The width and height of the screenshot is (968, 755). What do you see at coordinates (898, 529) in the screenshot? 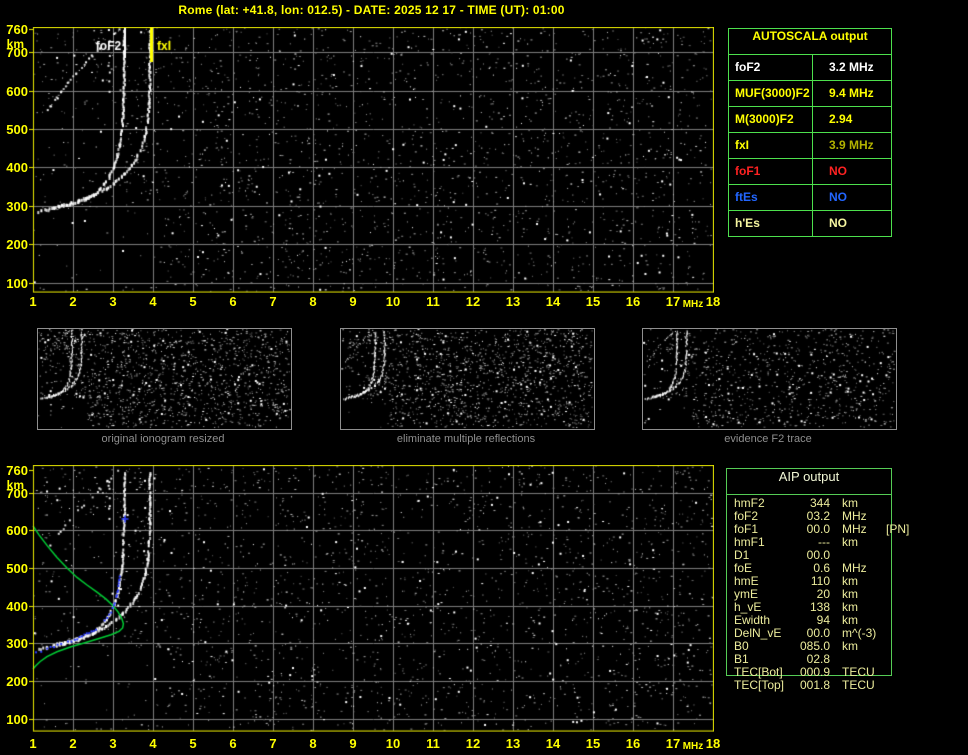
I see `aip-row-note: [PN]` at bounding box center [898, 529].